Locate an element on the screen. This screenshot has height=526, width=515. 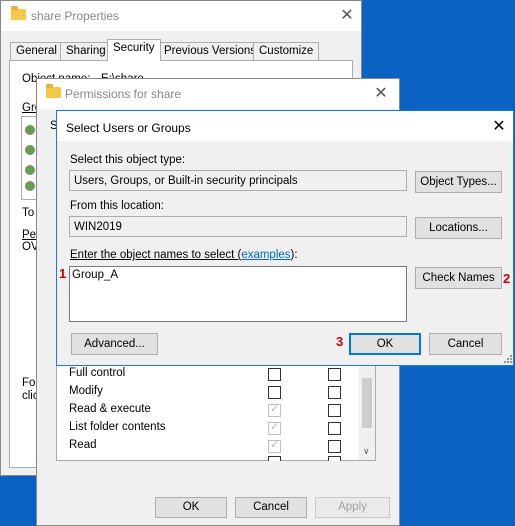
to-fragment: To is located at coordinates (28, 213).